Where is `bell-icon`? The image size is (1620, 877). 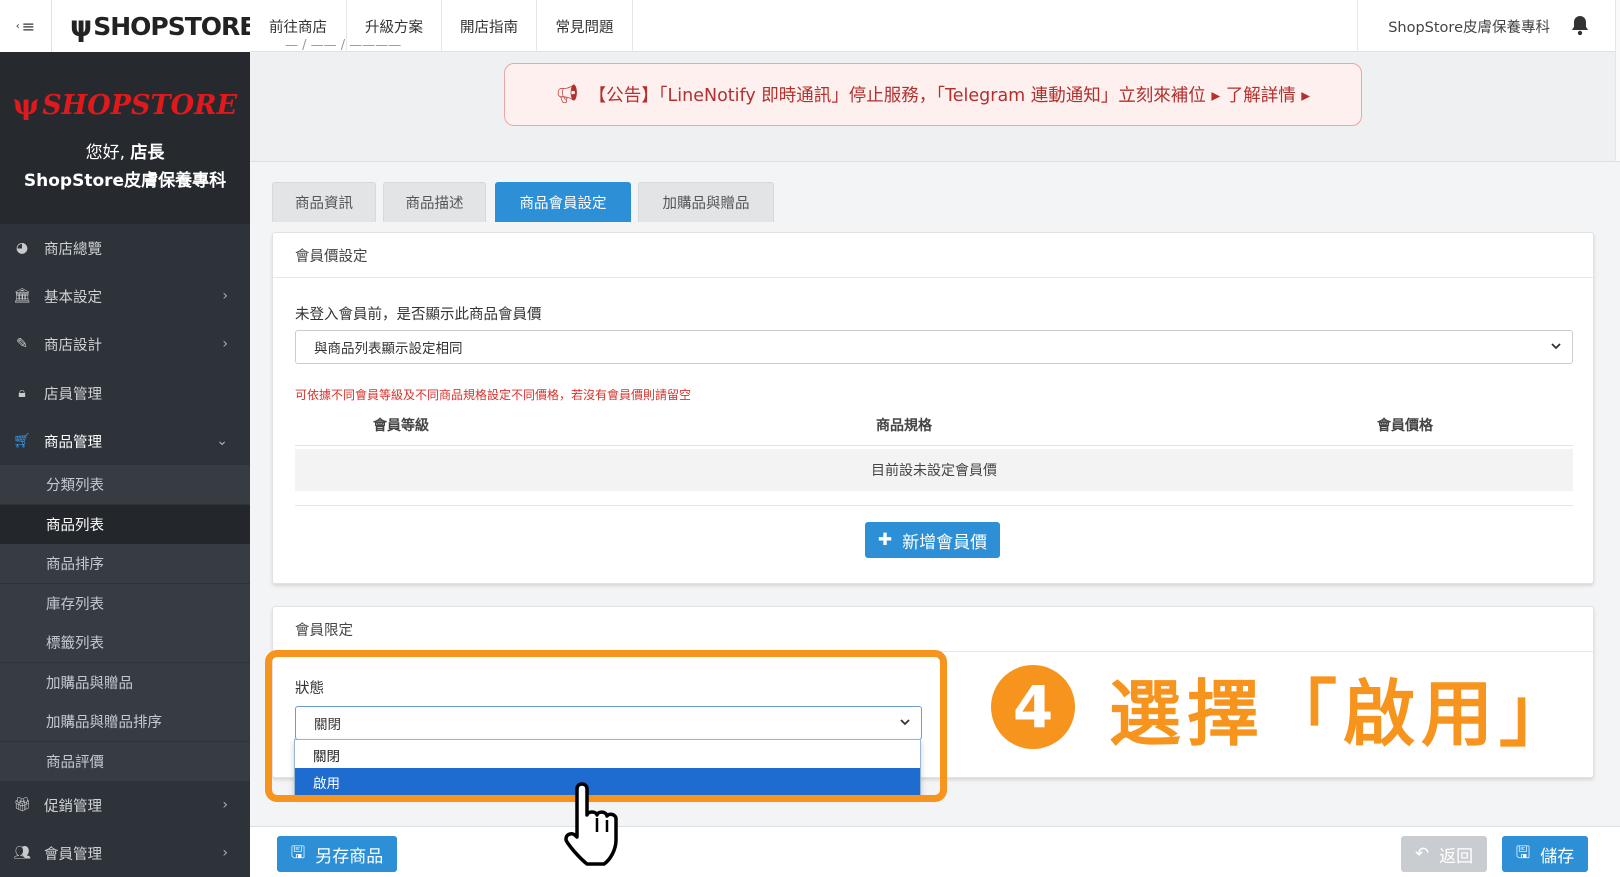 bell-icon is located at coordinates (1580, 25).